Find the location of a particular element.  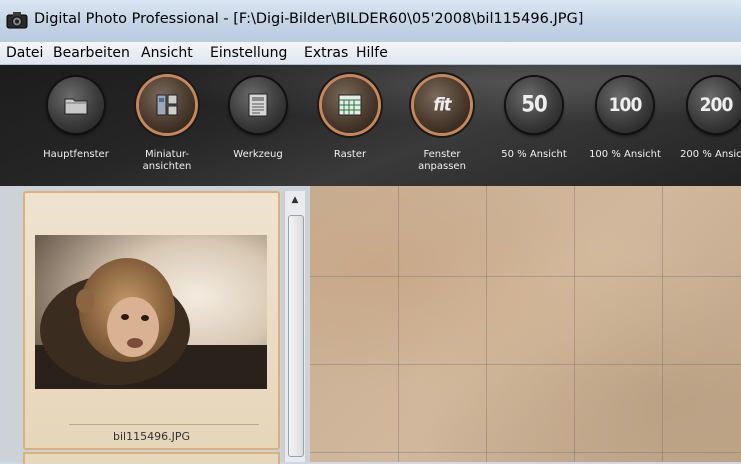

zoom-50-button: 50 50 % Ansicht is located at coordinates (534, 125).